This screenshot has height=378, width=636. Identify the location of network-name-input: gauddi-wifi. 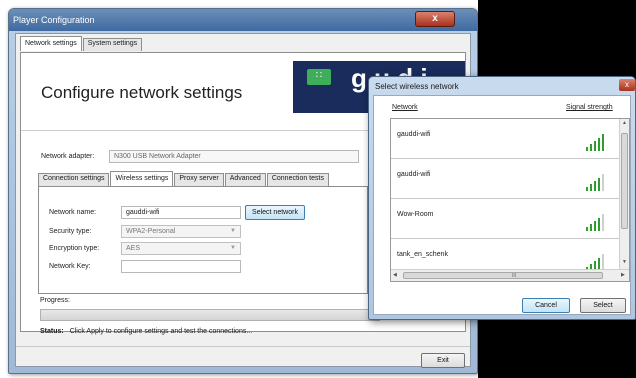
(181, 212).